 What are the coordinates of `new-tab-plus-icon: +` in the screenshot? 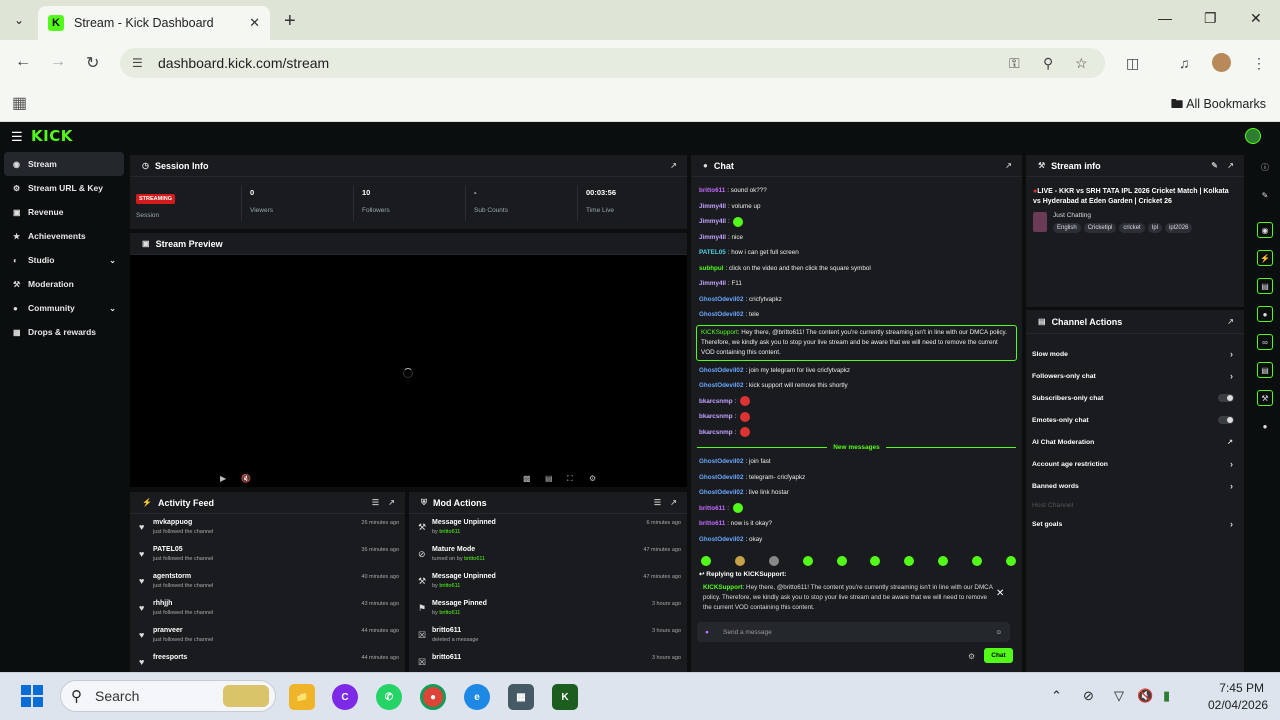 It's located at (290, 21).